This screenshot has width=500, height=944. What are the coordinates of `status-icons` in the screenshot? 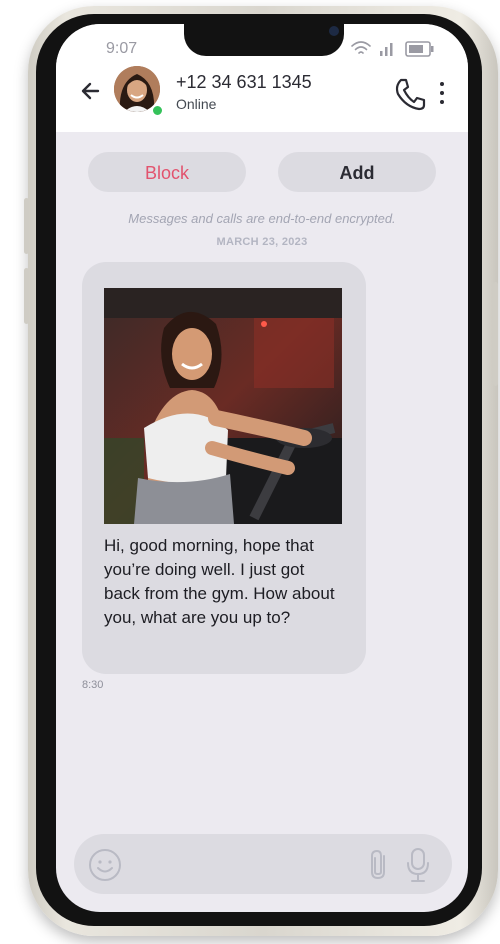 It's located at (392, 49).